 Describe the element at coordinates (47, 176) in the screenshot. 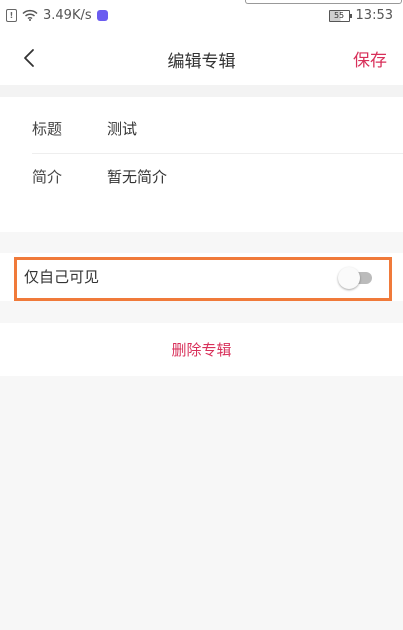

I see `intro-label: 简介` at that location.